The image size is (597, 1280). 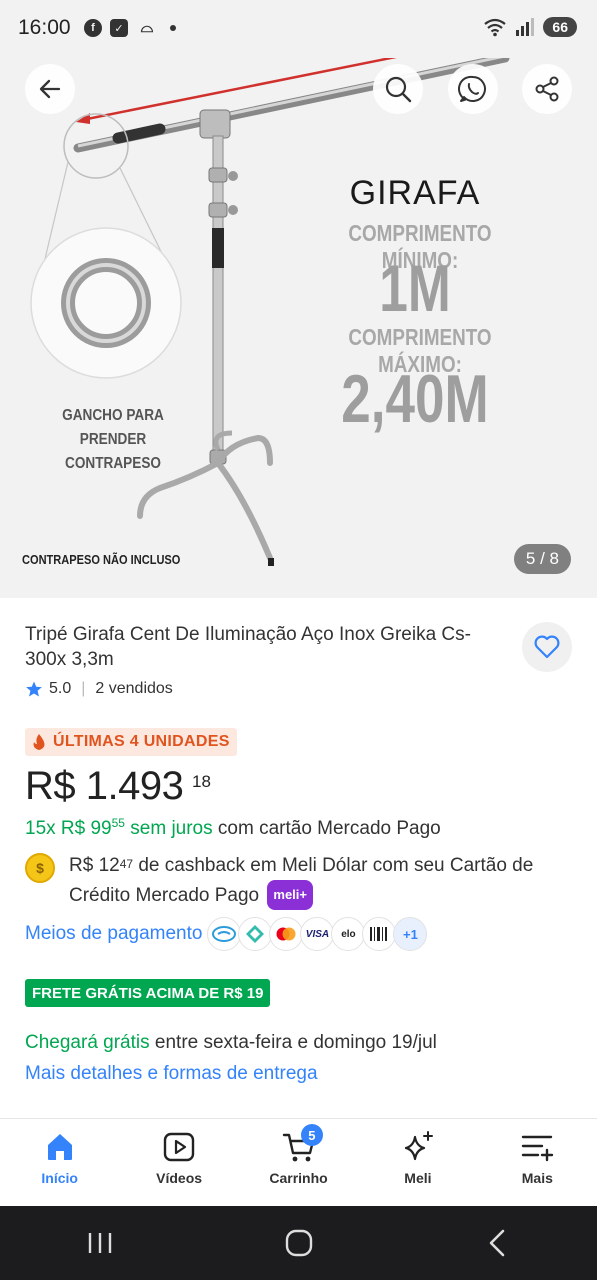 What do you see at coordinates (525, 27) in the screenshot?
I see `signal-icon` at bounding box center [525, 27].